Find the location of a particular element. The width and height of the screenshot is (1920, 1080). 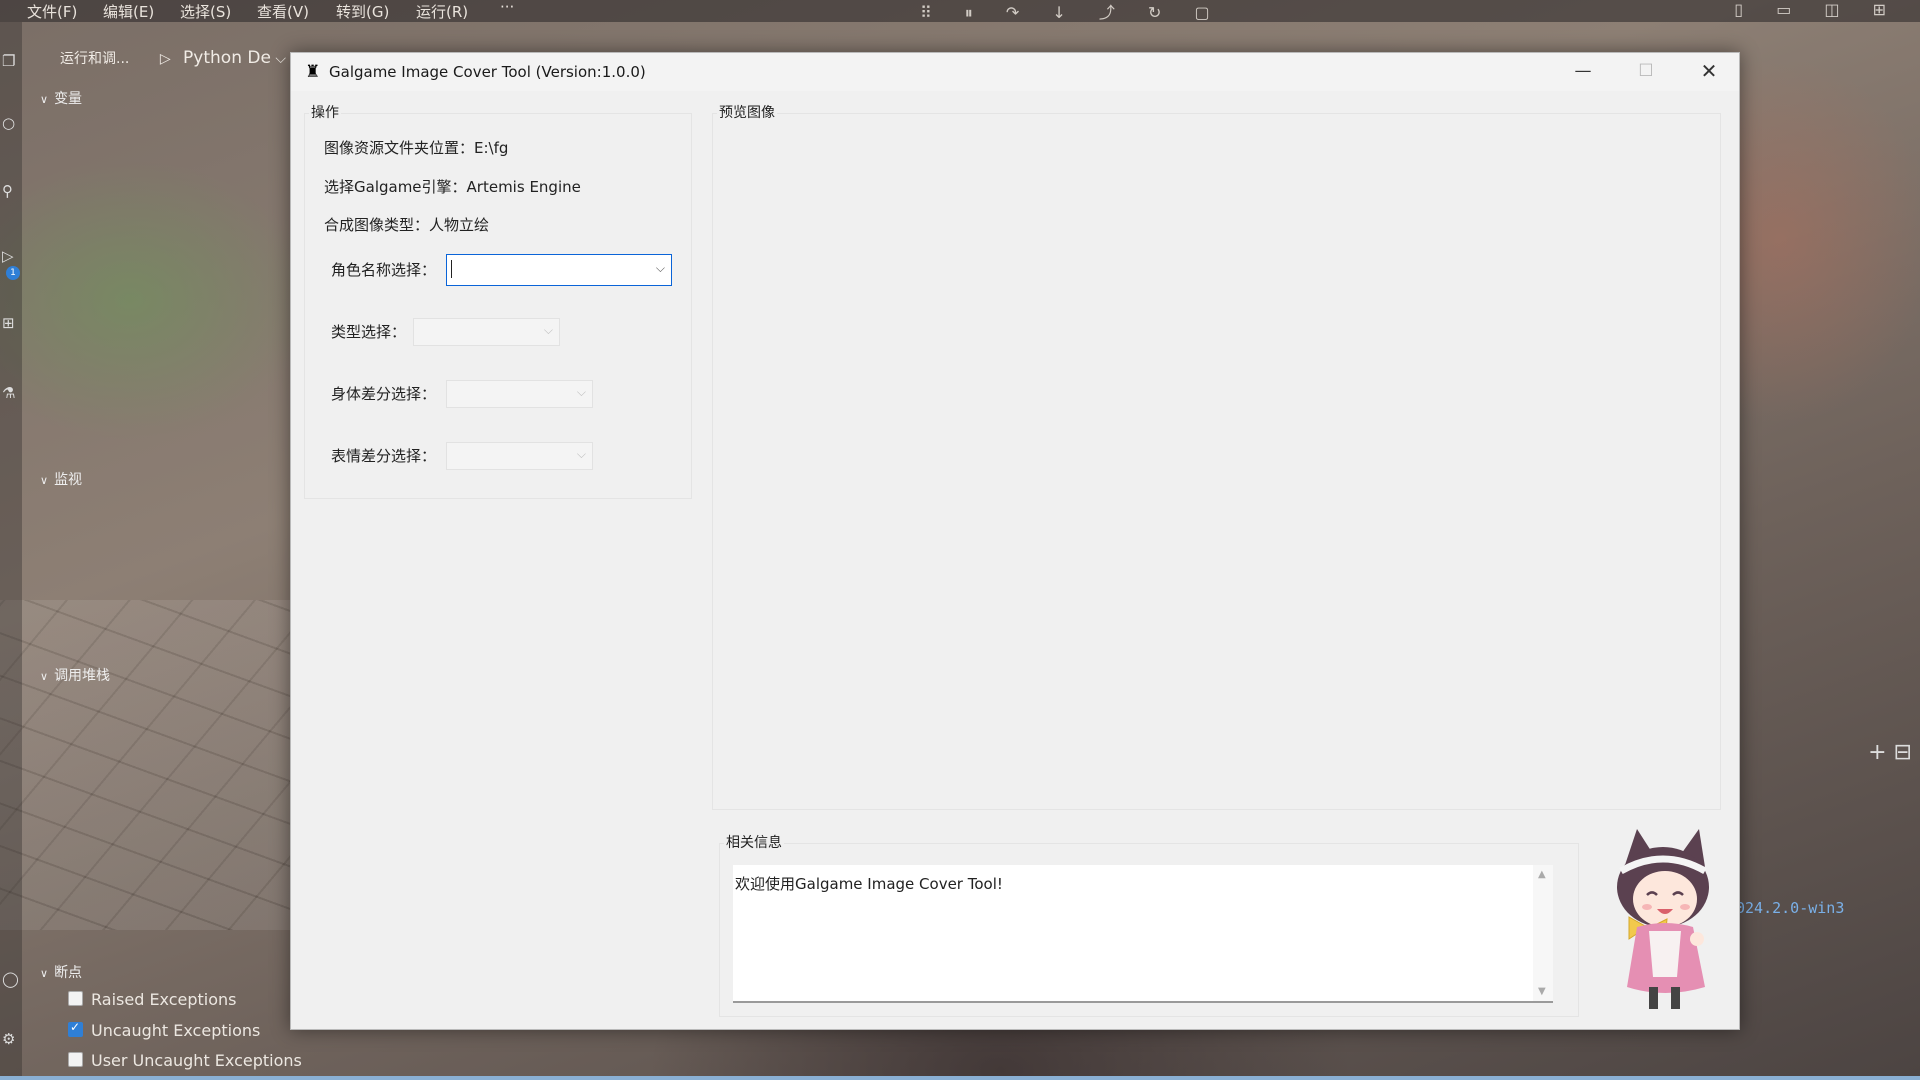

scroll-down-arrow-icon: ▼ is located at coordinates (1542, 991).